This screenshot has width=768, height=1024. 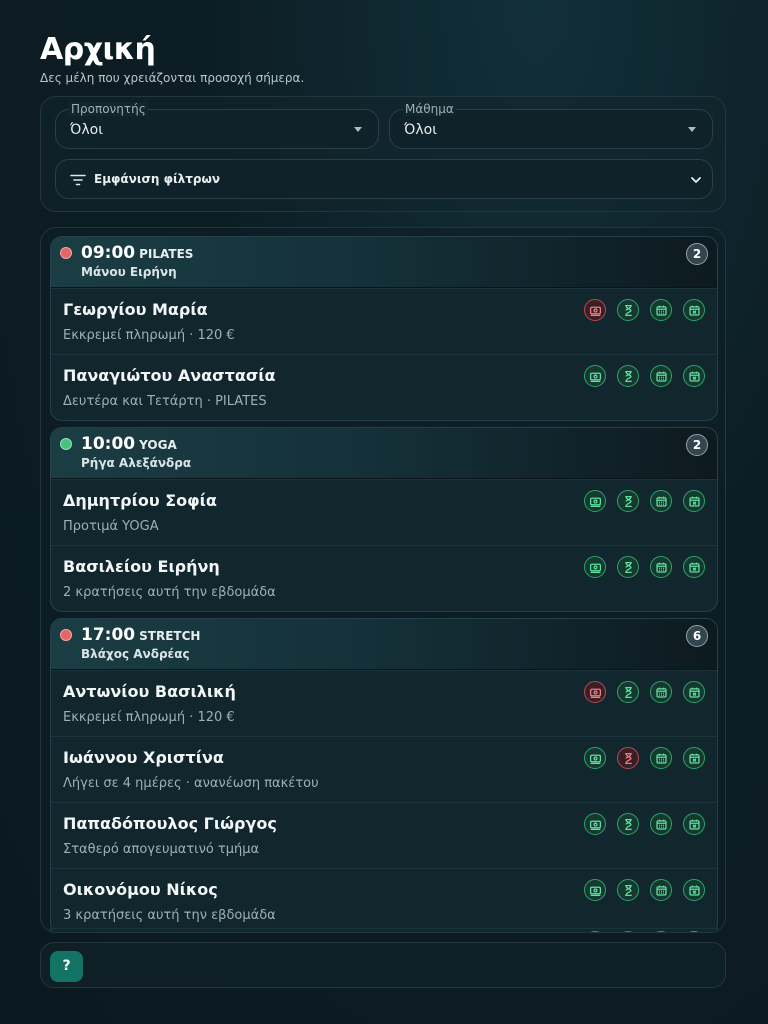 What do you see at coordinates (697, 254) in the screenshot?
I see `member-count-badge: 2` at bounding box center [697, 254].